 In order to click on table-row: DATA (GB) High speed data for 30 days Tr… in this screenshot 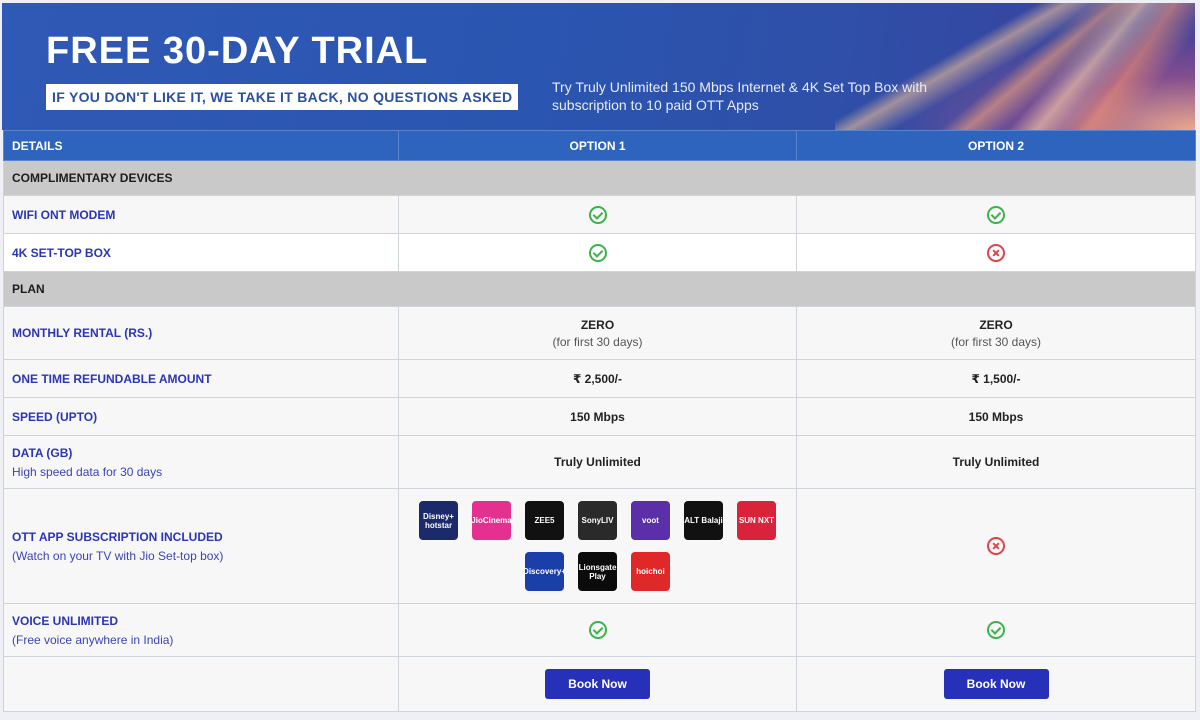, I will do `click(599, 462)`.